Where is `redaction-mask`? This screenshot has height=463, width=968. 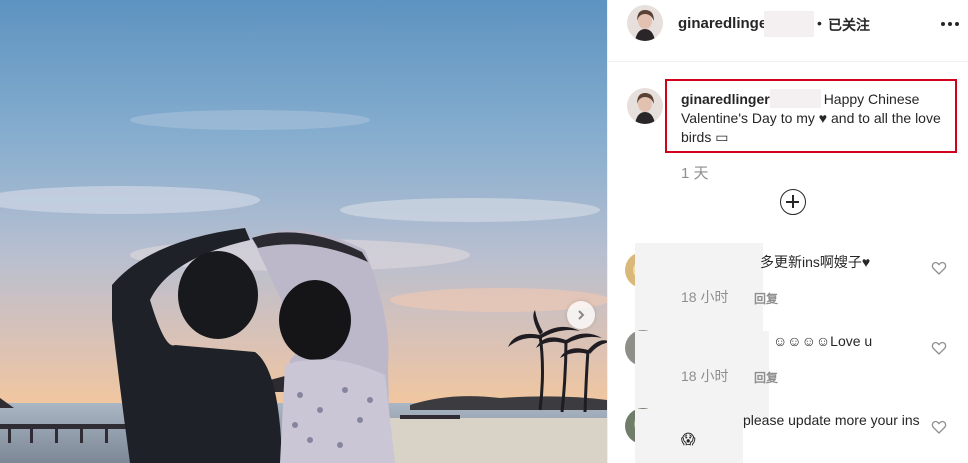
redaction-mask is located at coordinates (789, 24).